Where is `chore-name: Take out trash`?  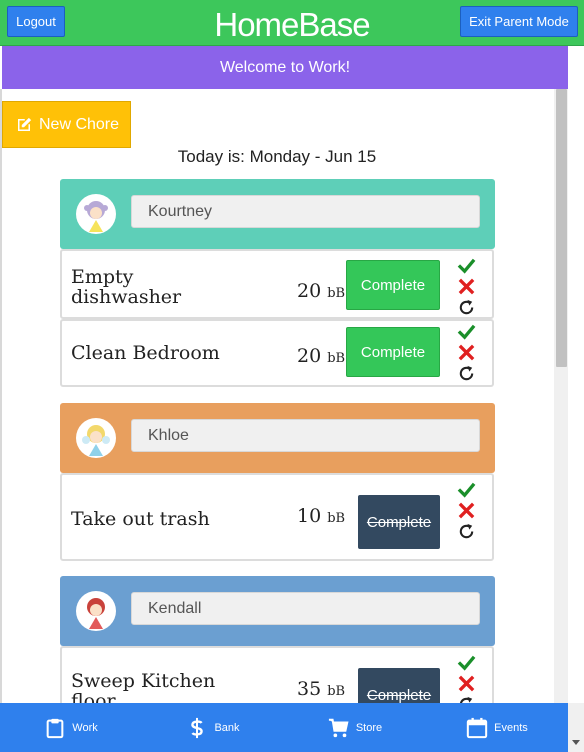 chore-name: Take out trash is located at coordinates (140, 519).